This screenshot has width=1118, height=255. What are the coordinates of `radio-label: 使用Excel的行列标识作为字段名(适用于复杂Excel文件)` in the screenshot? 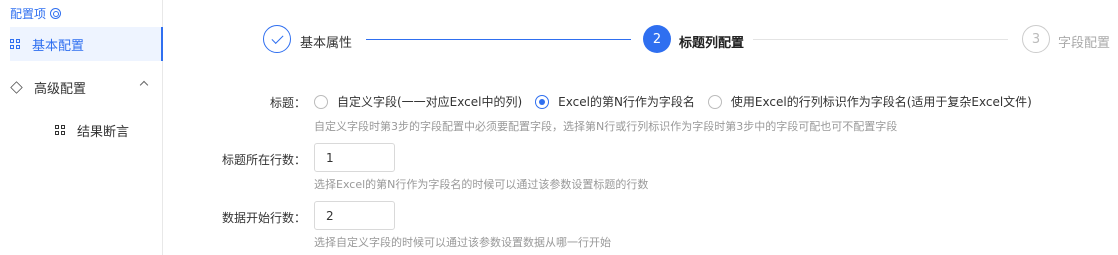 It's located at (881, 101).